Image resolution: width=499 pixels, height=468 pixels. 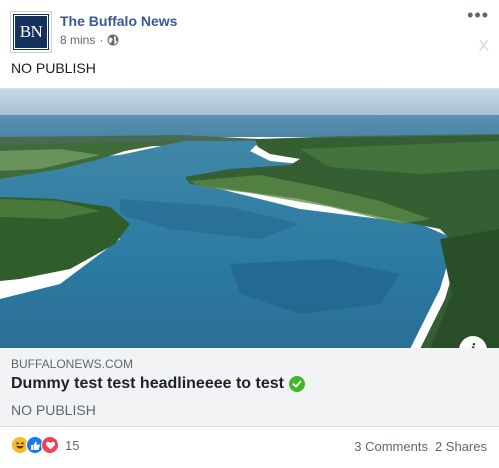 What do you see at coordinates (53, 410) in the screenshot?
I see `link-description: NO PUBLISH` at bounding box center [53, 410].